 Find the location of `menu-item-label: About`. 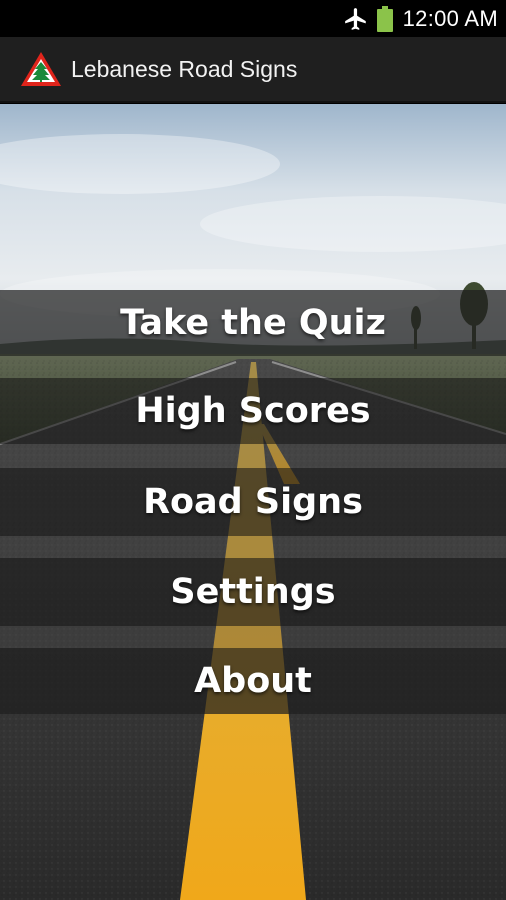

menu-item-label: About is located at coordinates (253, 681).